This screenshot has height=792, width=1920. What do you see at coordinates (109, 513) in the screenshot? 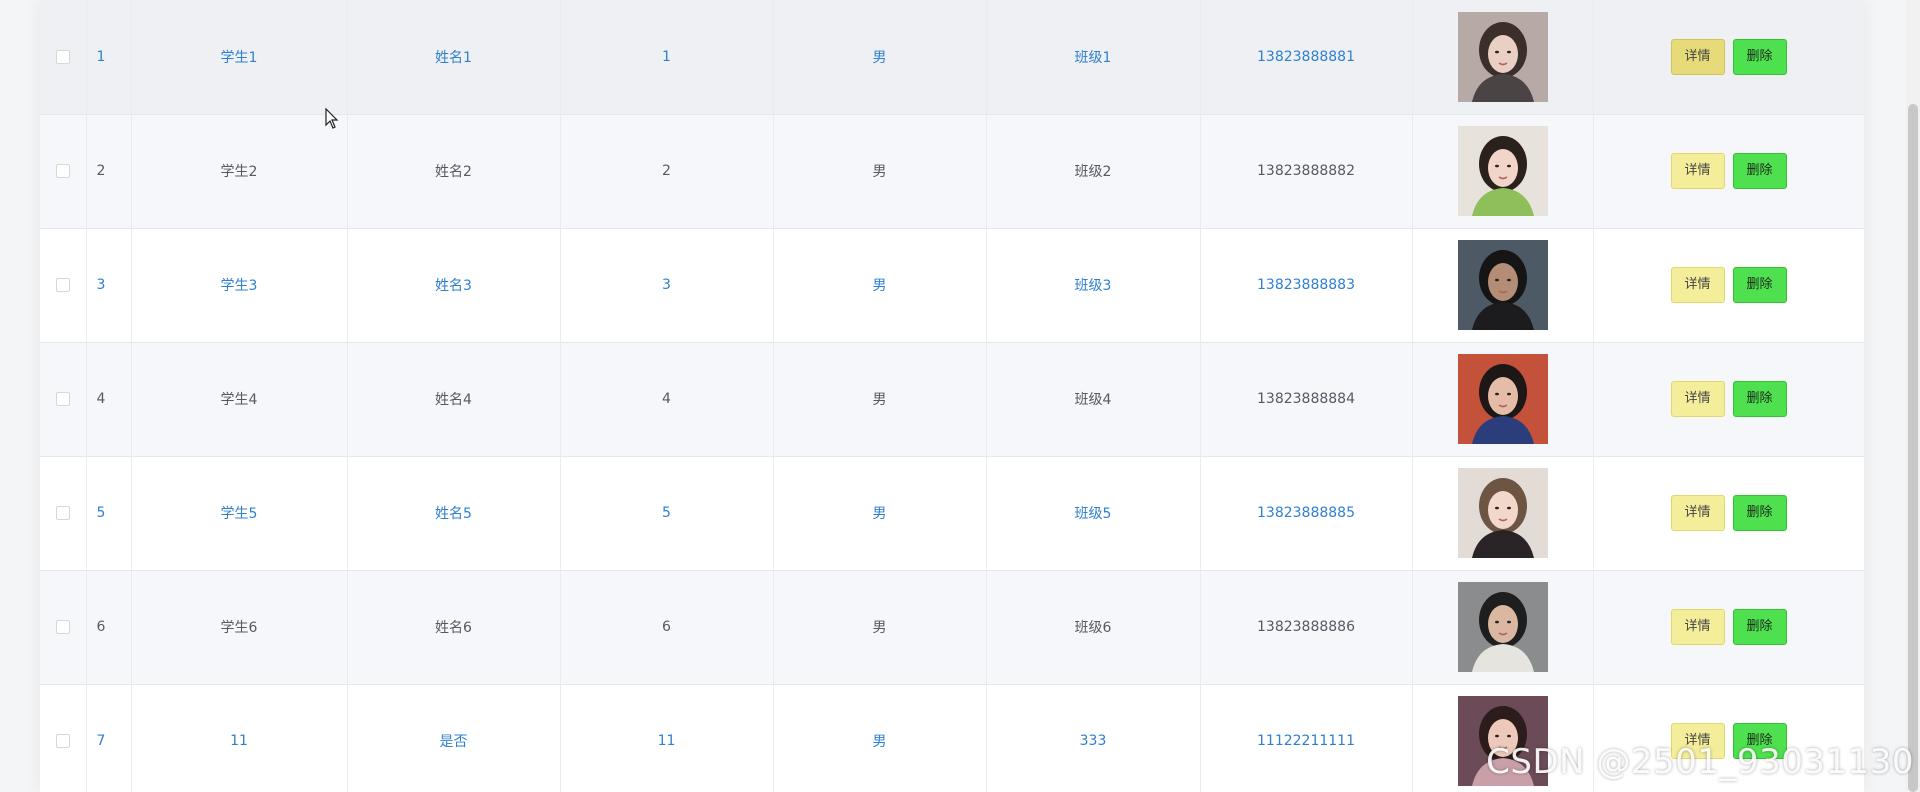
I see `row-index: 5` at bounding box center [109, 513].